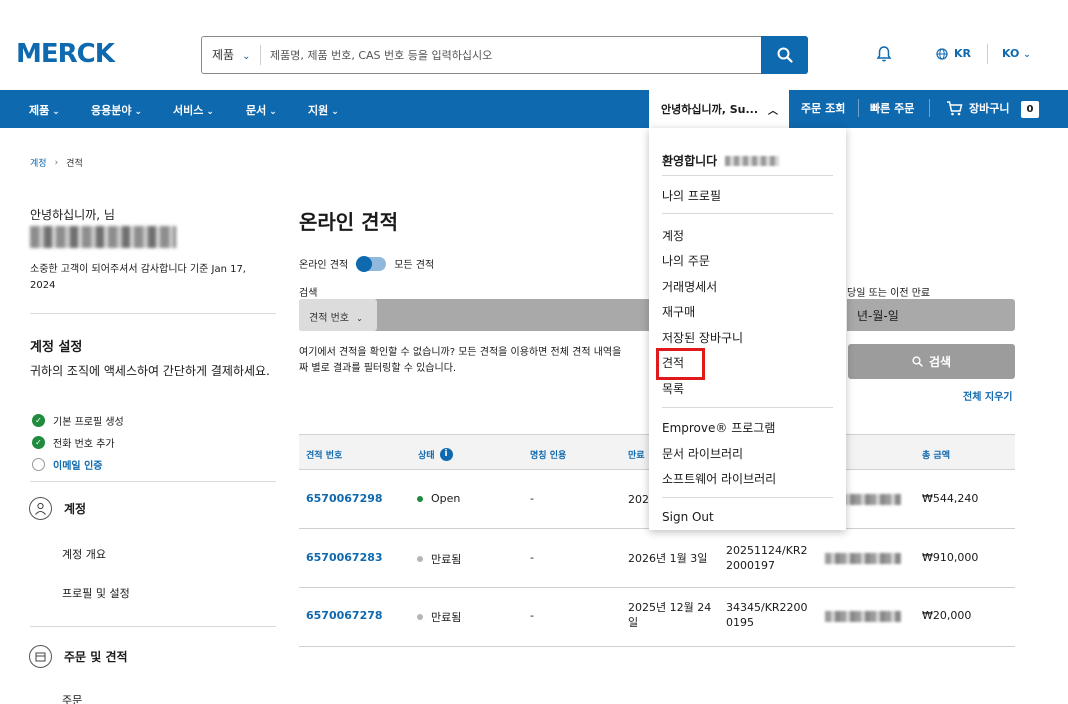  I want to click on checklist-item-phone: ✓ 전화 번호 추가, so click(73, 442).